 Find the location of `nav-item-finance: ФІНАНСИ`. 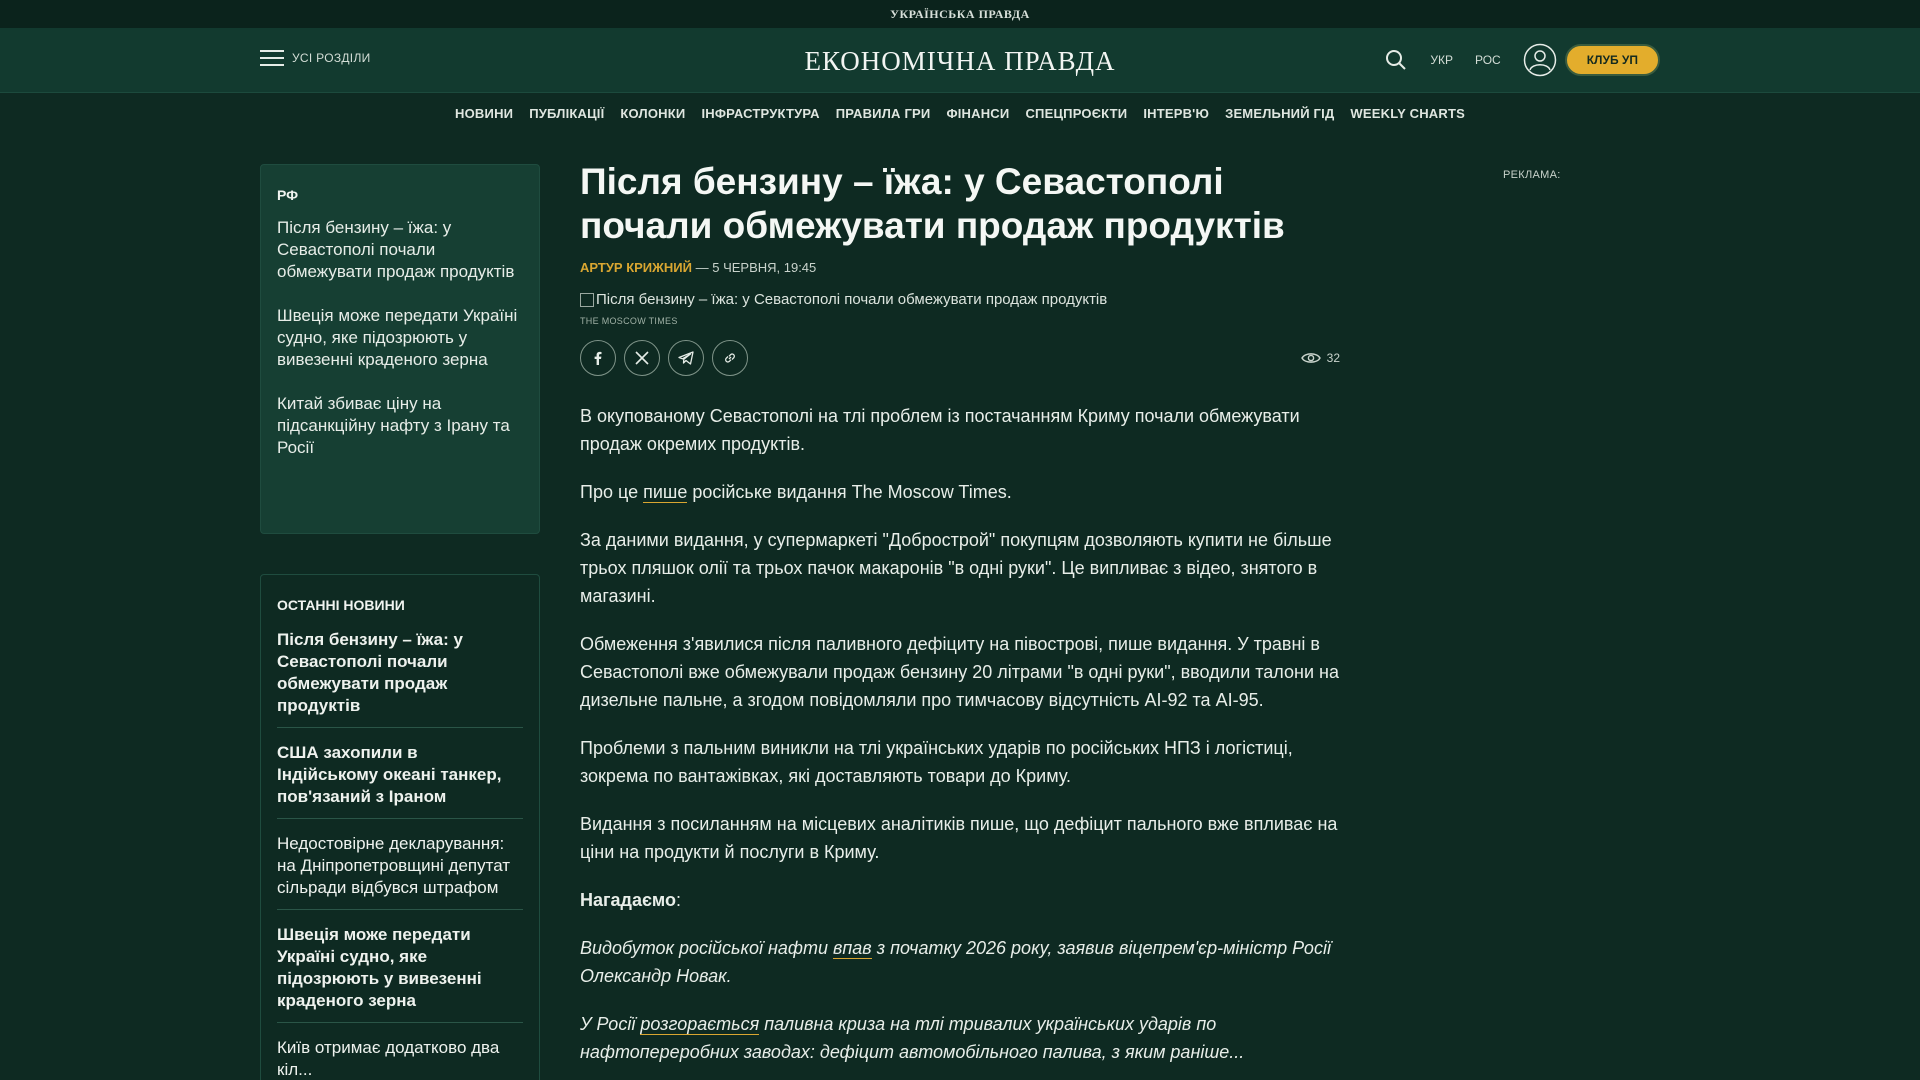

nav-item-finance: ФІНАНСИ is located at coordinates (977, 113).